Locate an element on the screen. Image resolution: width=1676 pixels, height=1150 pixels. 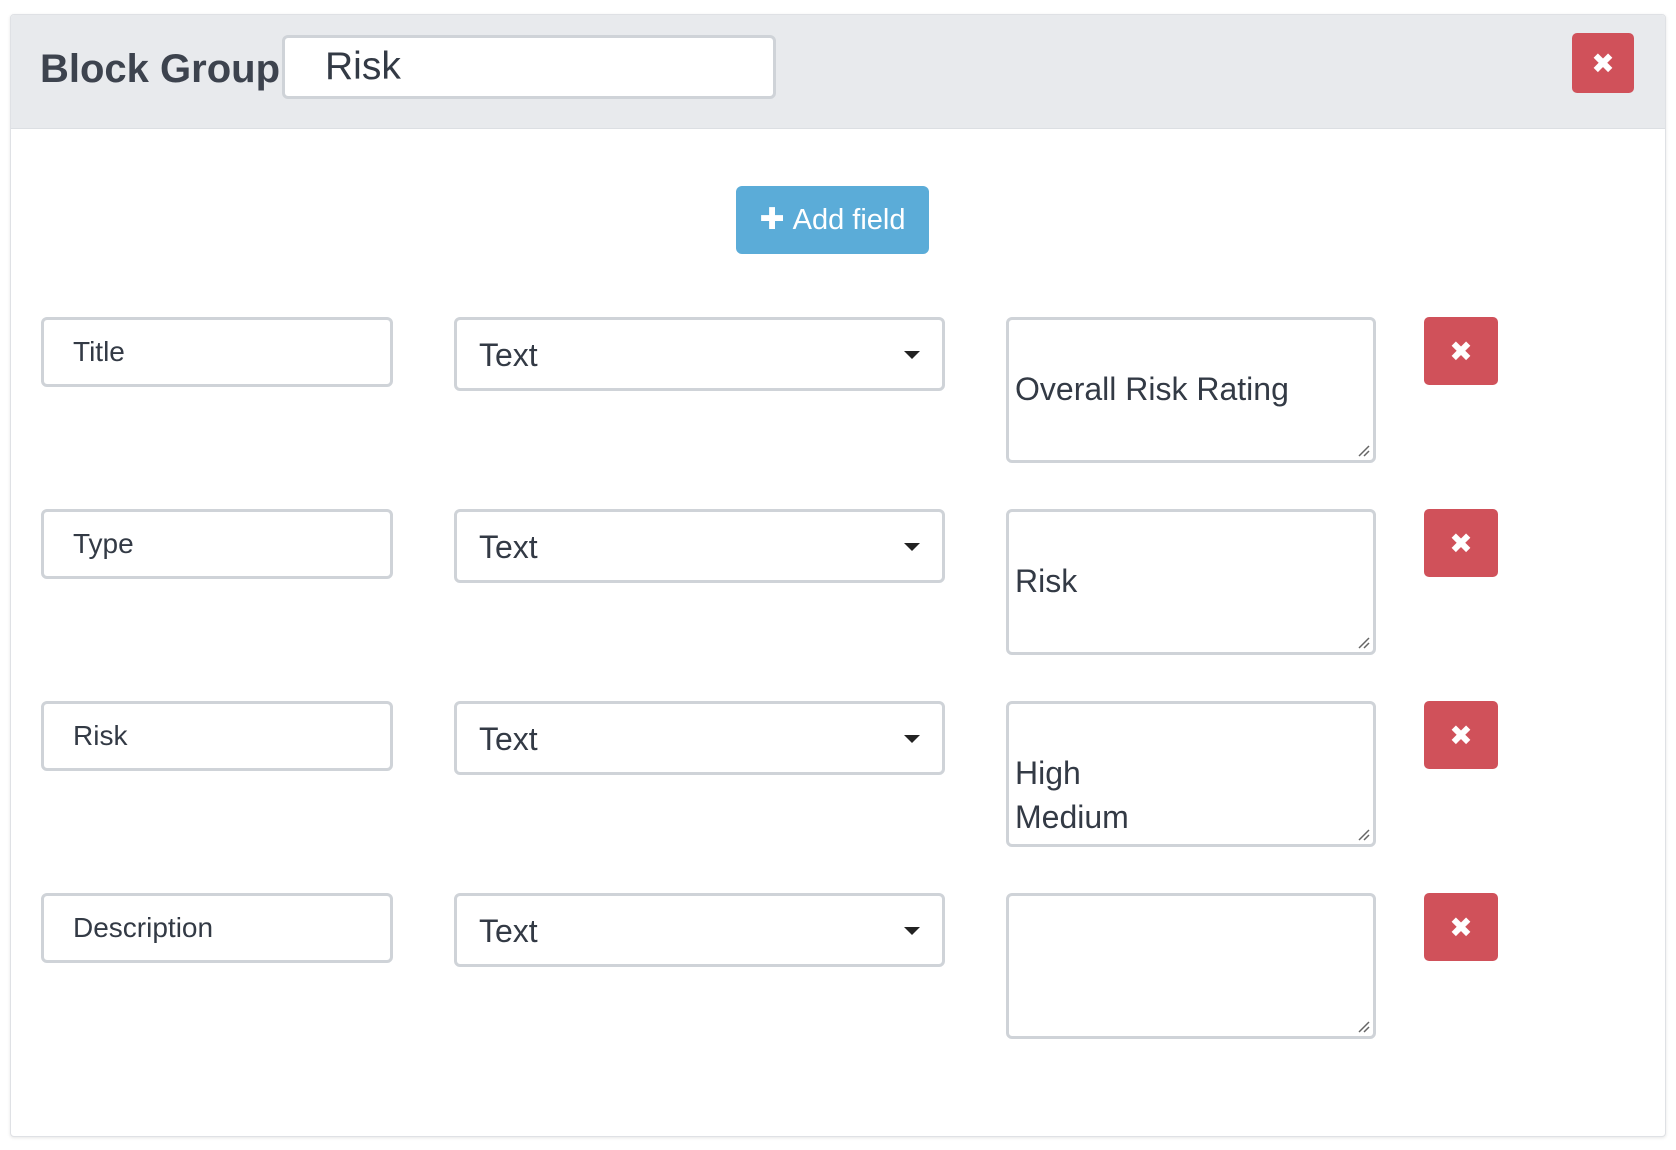
field-row: Text Risk ✖ is located at coordinates (838, 584).